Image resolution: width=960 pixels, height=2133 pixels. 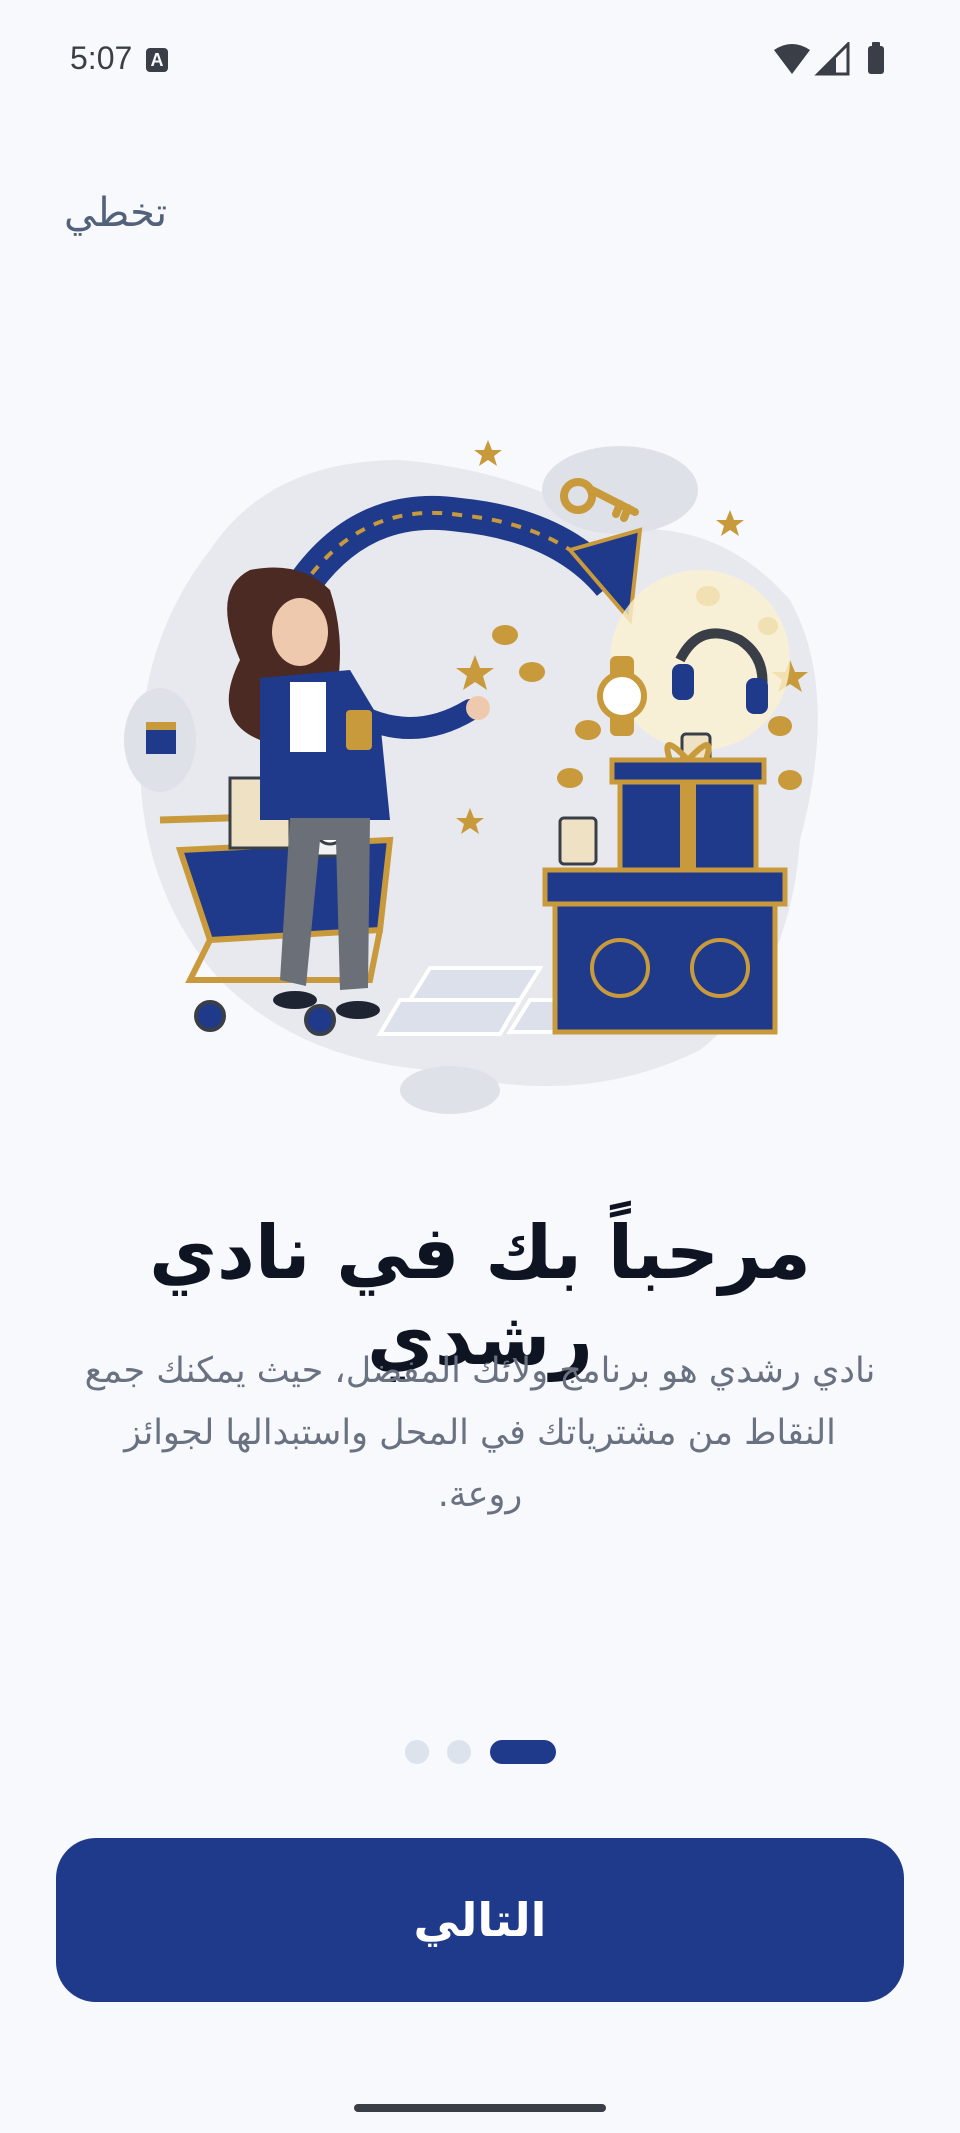 What do you see at coordinates (480, 2108) in the screenshot?
I see `home-indicator` at bounding box center [480, 2108].